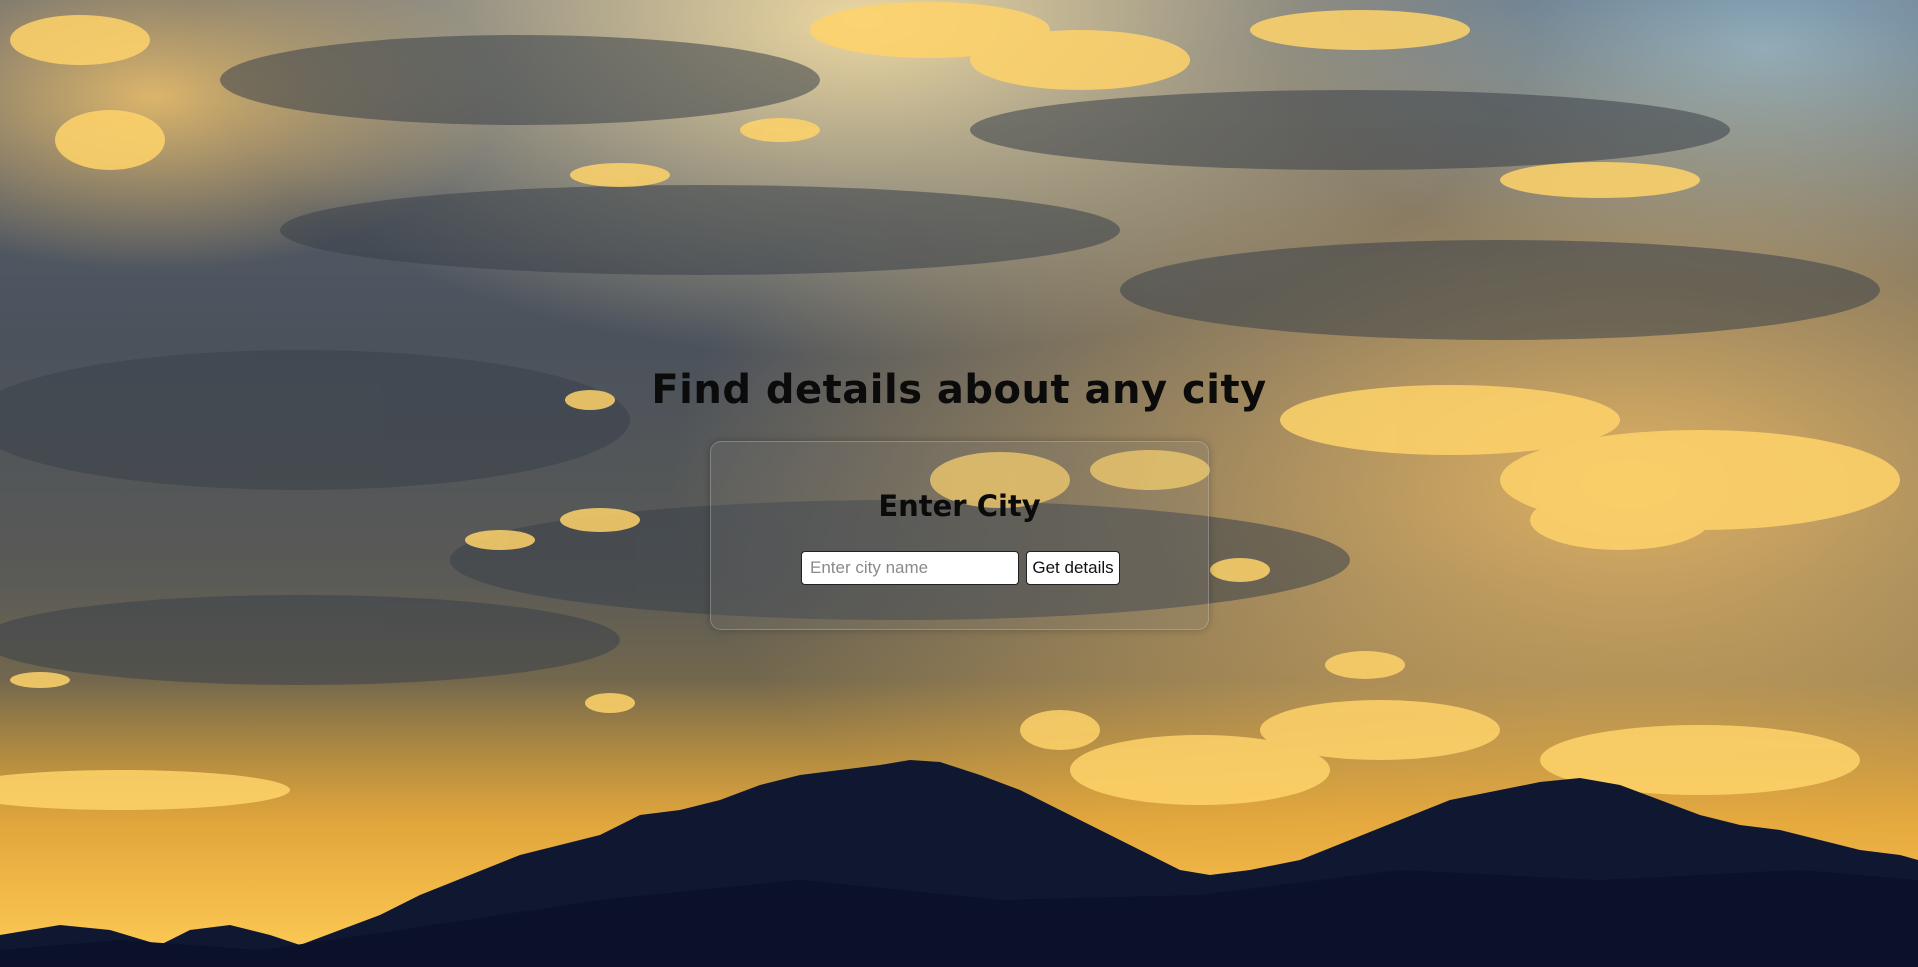 This screenshot has width=1918, height=967. I want to click on get-details-button: Get details, so click(1073, 568).